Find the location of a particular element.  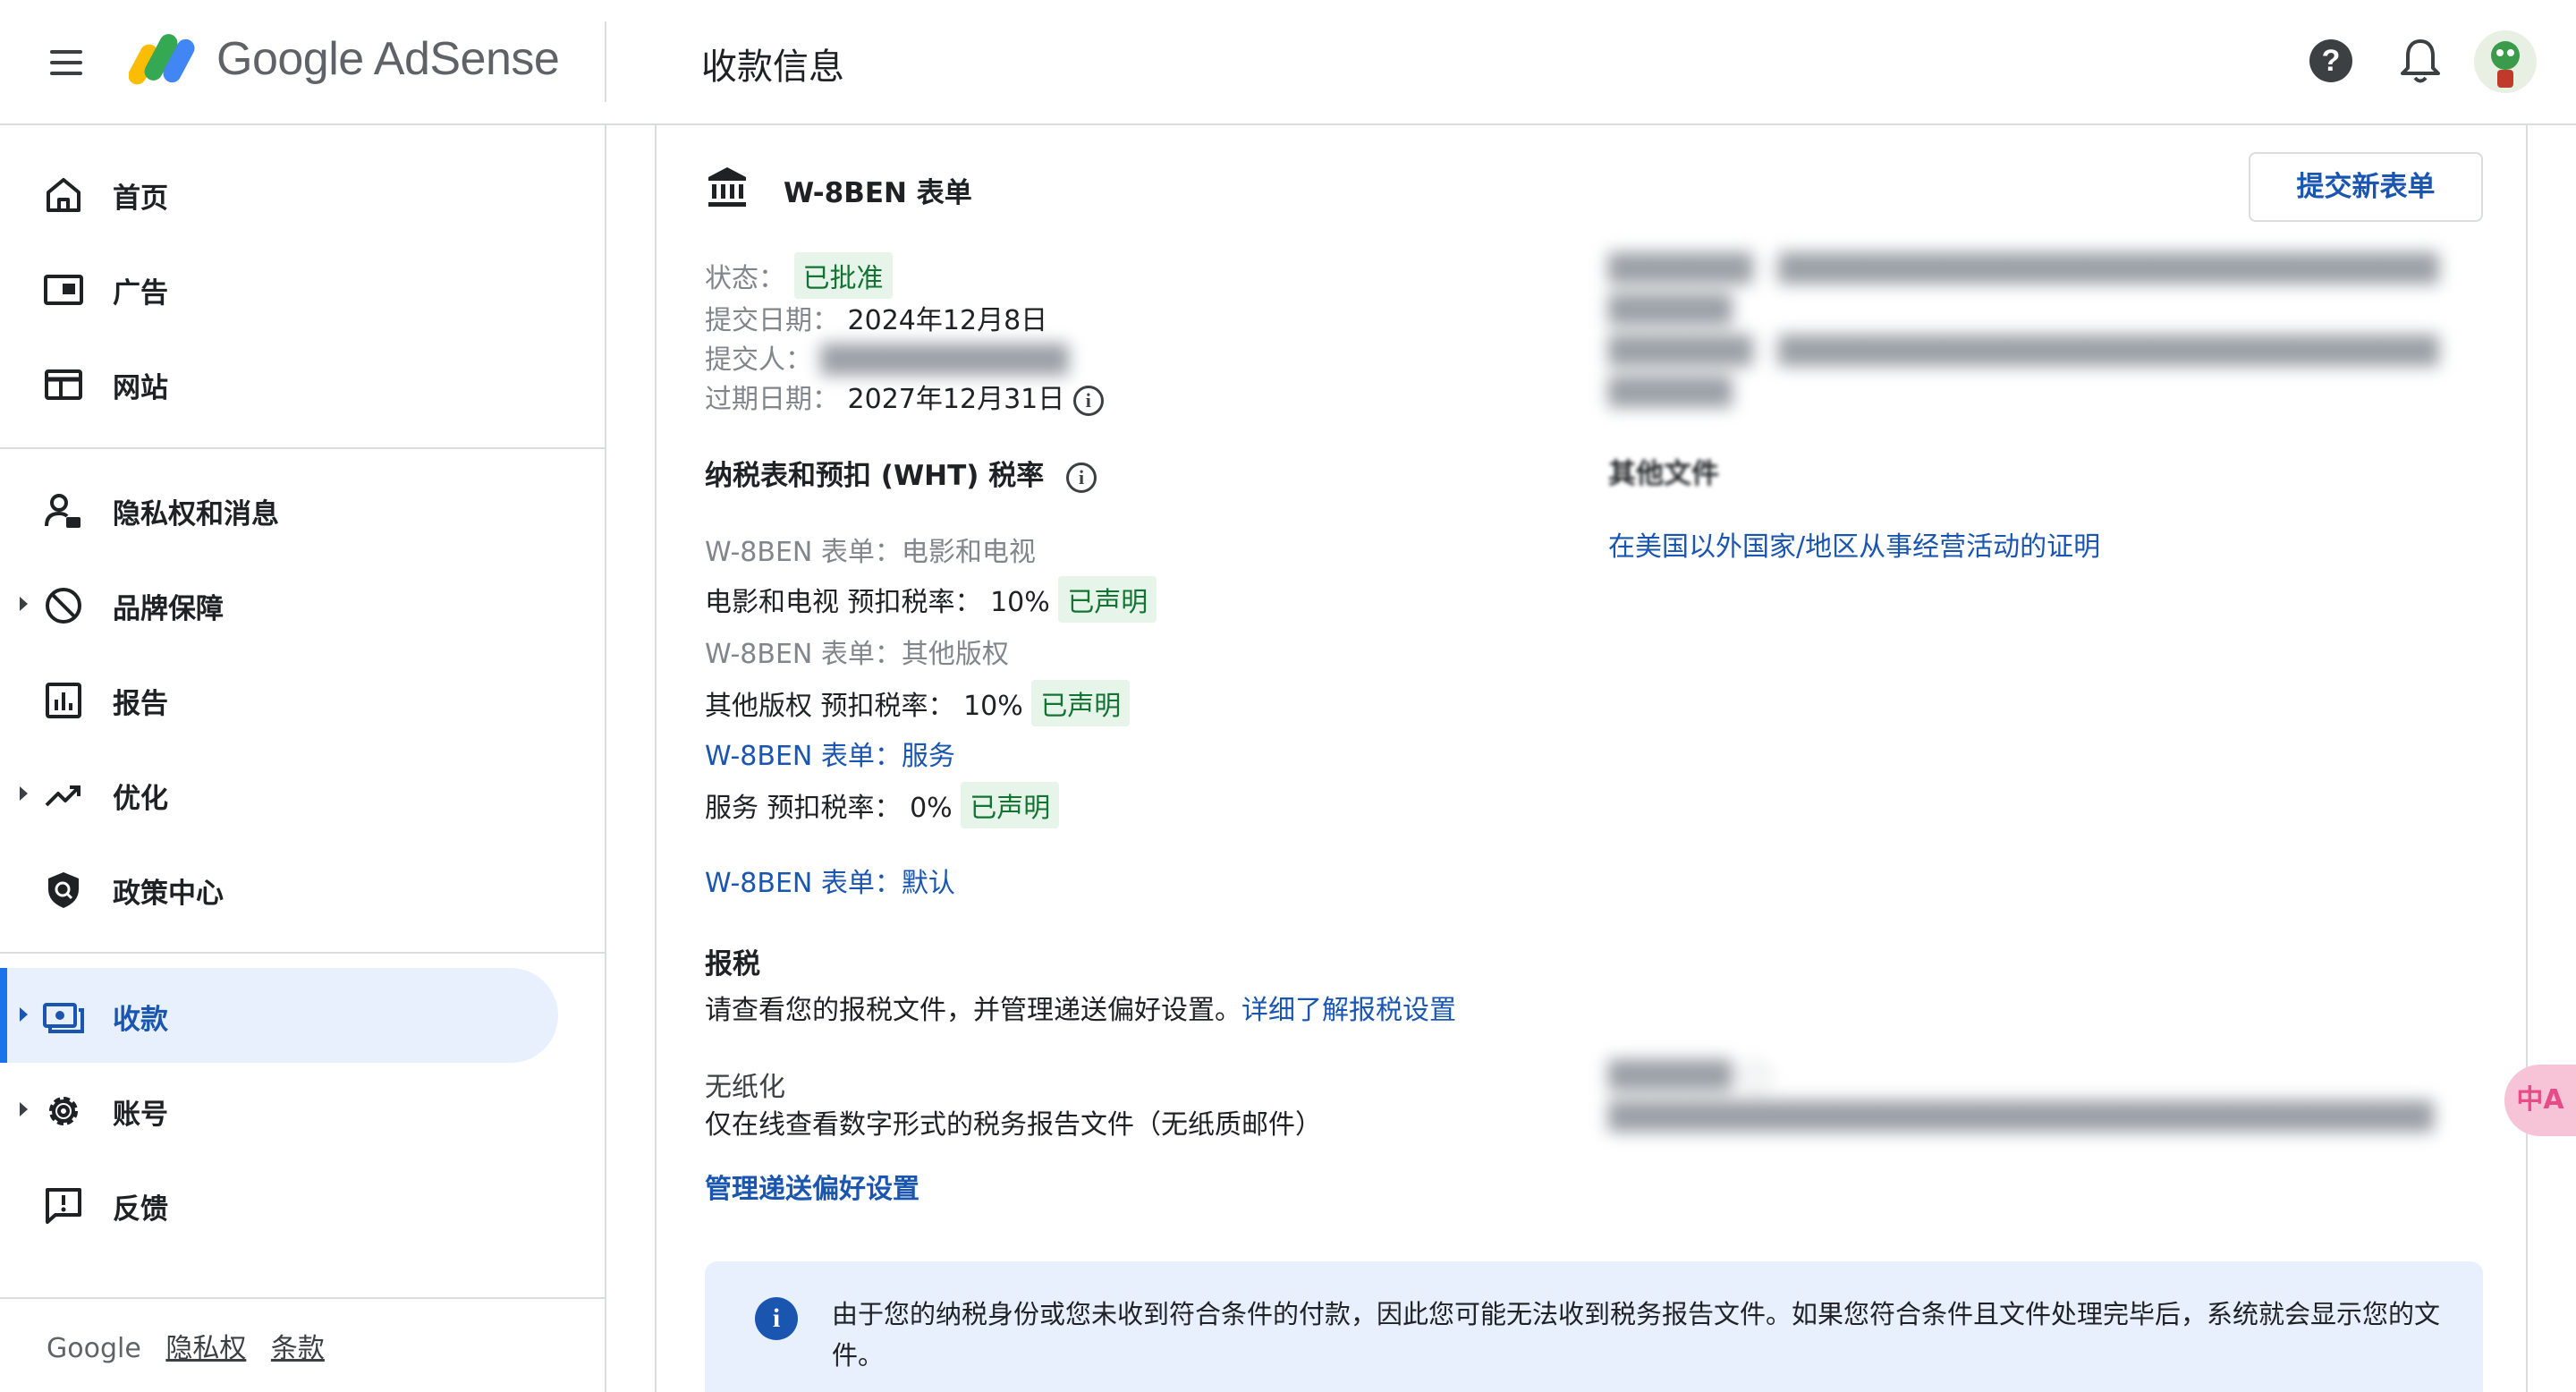

sidebar-item-label: 账号 is located at coordinates (140, 1115).